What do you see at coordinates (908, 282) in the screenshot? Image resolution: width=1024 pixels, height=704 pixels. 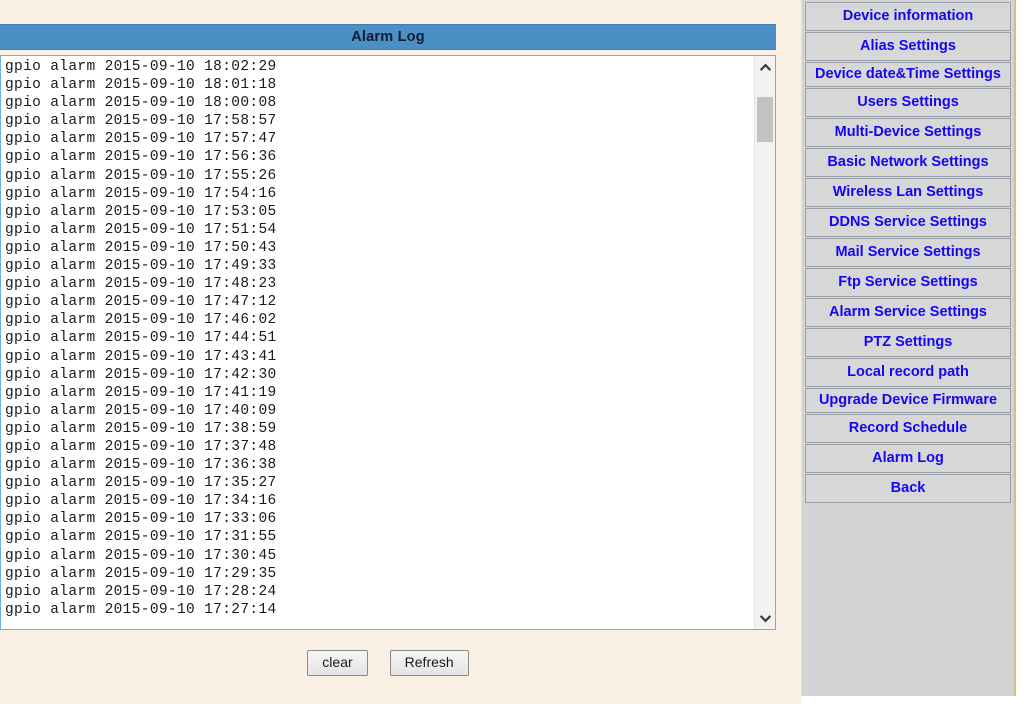 I see `sidebar-item-ftp-service-settings: Ftp Service Settings` at bounding box center [908, 282].